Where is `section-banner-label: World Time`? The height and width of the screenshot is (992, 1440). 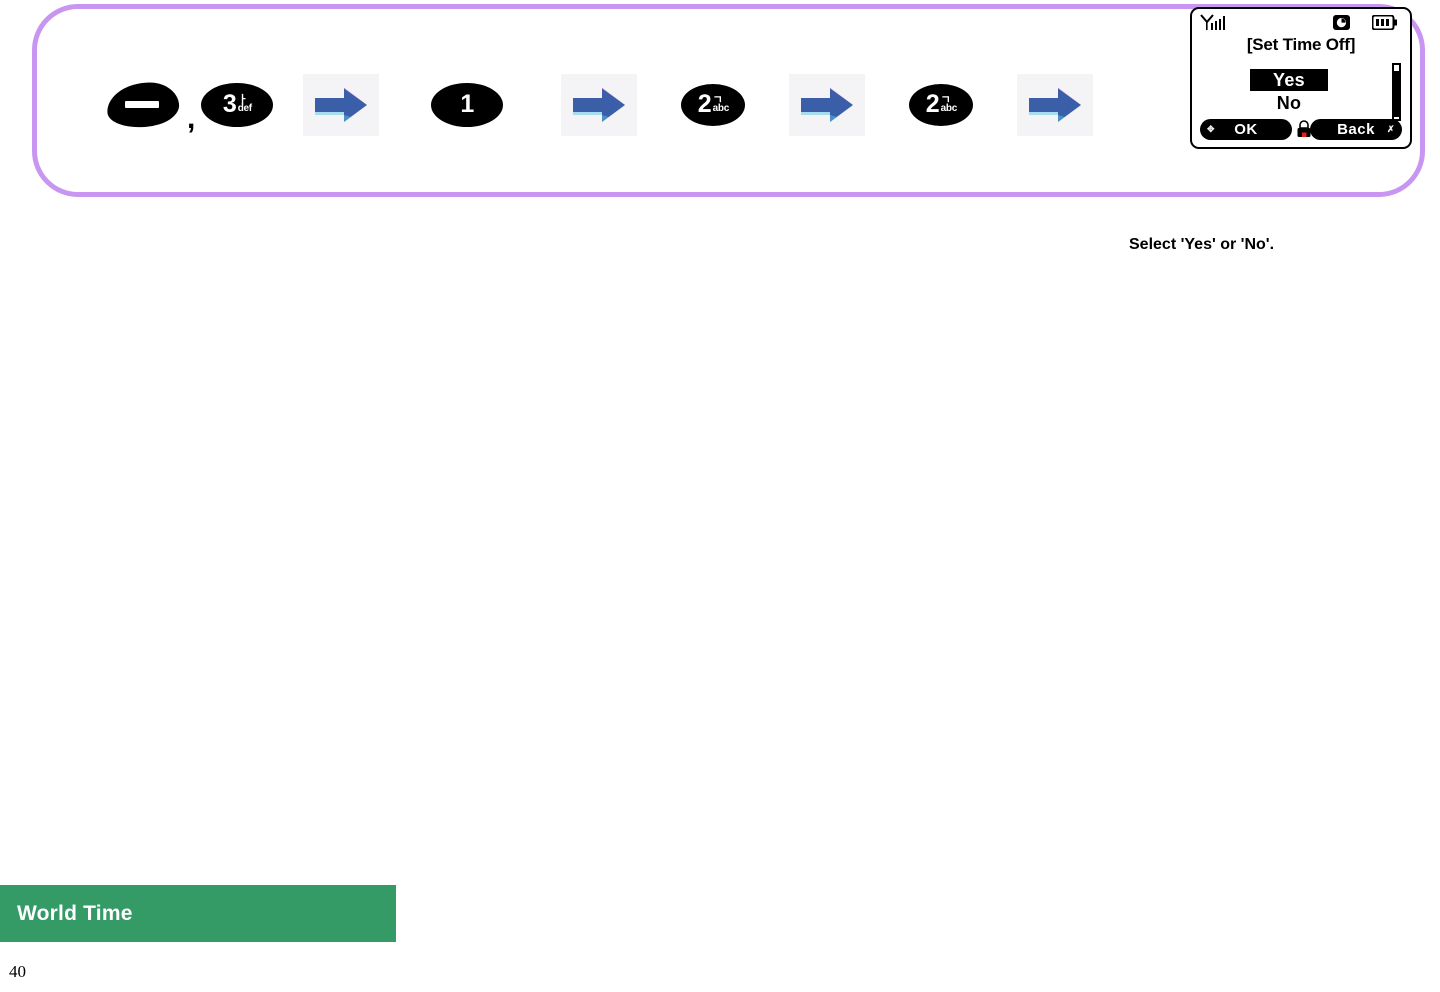
section-banner-label: World Time is located at coordinates (75, 913).